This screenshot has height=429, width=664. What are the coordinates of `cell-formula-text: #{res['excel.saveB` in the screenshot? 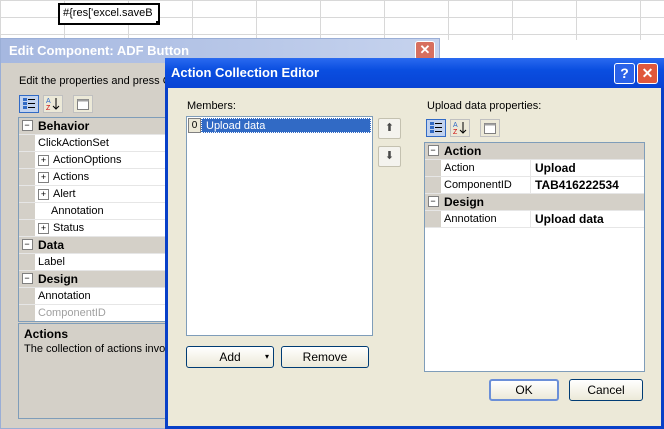 It's located at (108, 13).